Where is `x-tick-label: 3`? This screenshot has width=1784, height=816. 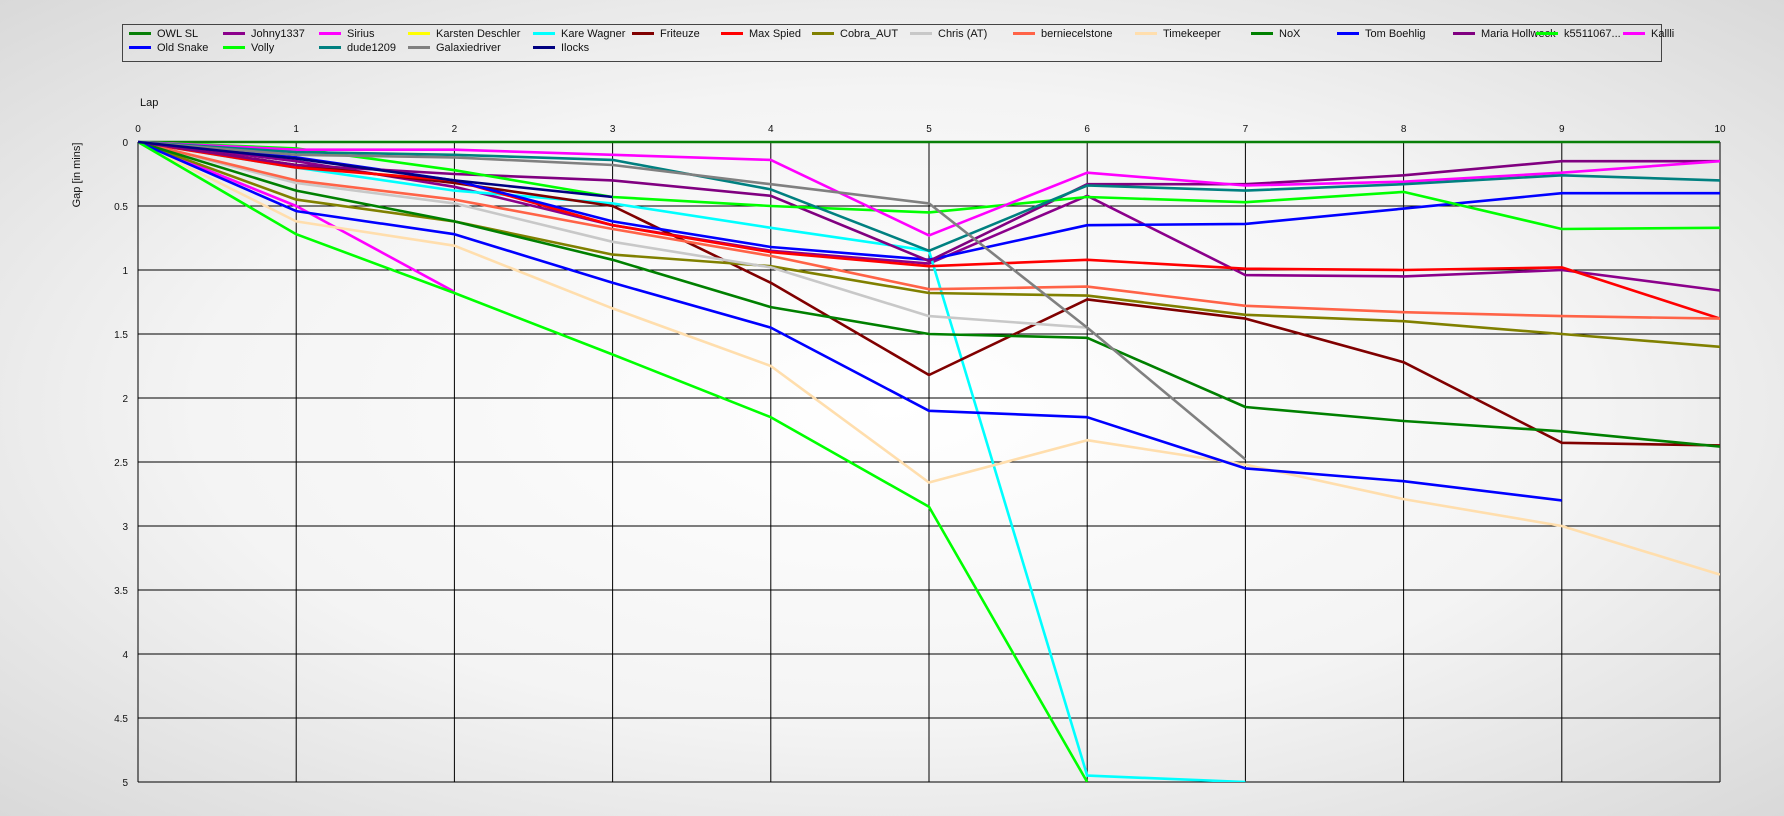
x-tick-label: 3 is located at coordinates (613, 129).